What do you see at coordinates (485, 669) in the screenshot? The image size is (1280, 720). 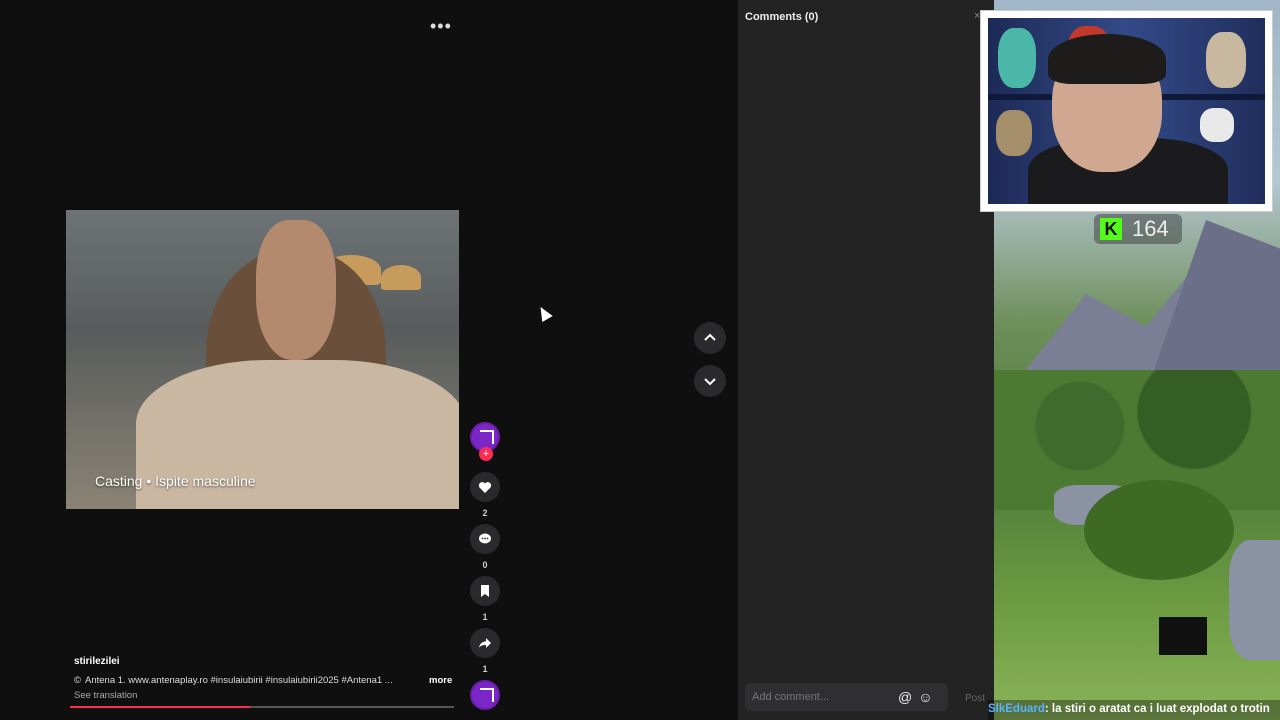 I see `share-count: 1` at bounding box center [485, 669].